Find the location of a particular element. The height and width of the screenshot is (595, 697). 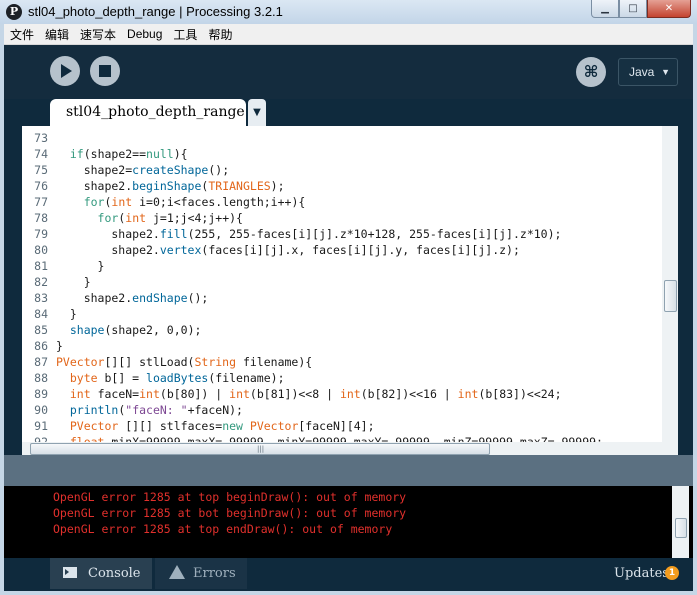

code-text: PVector[][] stlLoad(String filename){ is located at coordinates (184, 362).